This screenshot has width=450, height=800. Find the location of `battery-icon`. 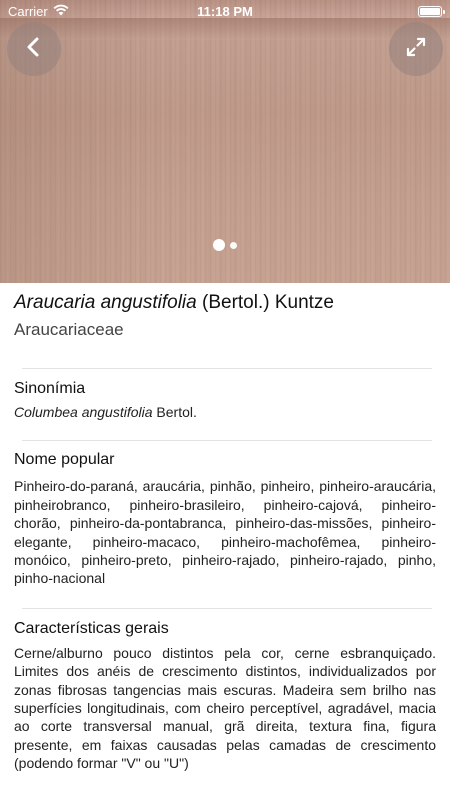

battery-icon is located at coordinates (431, 11).